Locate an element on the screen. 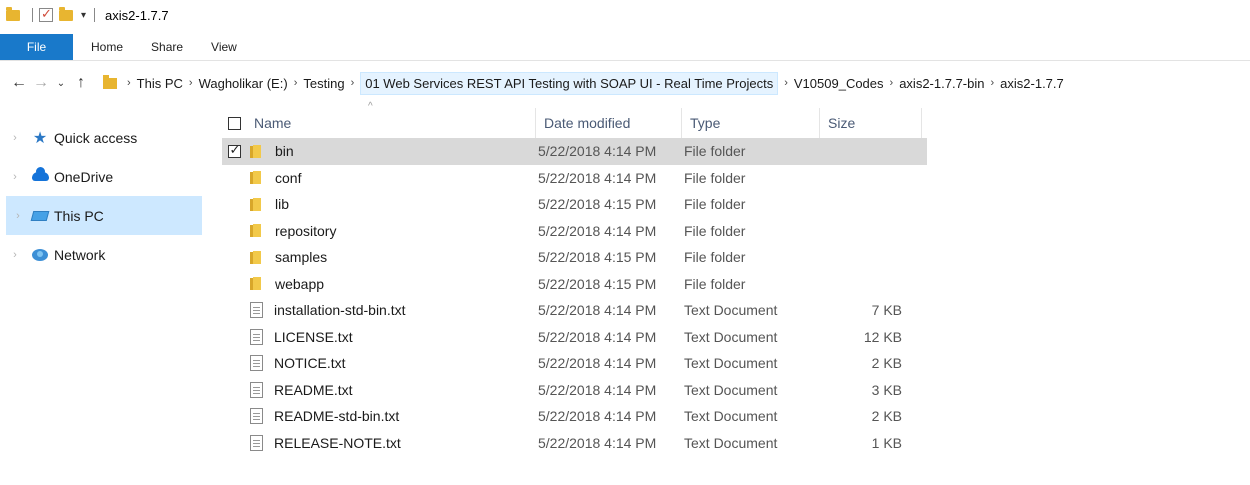 This screenshot has width=1250, height=485. window-title: axis2-1.7.7 is located at coordinates (137, 15).